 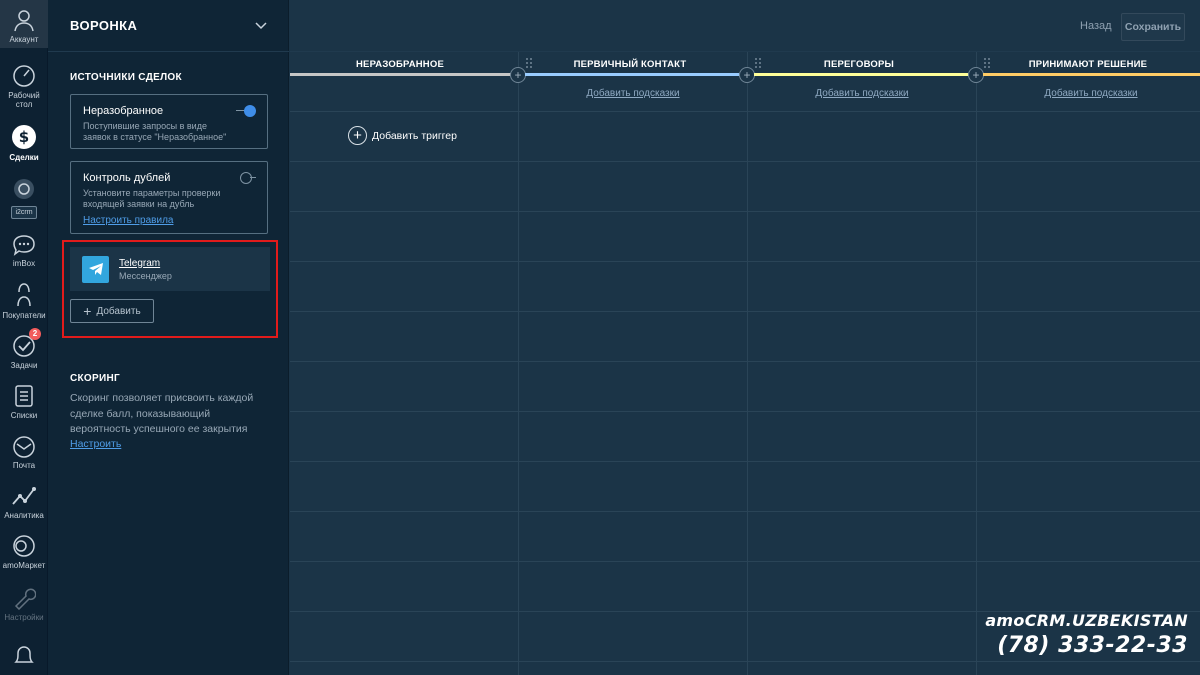 I want to click on nav-label: Сделки, so click(x=24, y=157).